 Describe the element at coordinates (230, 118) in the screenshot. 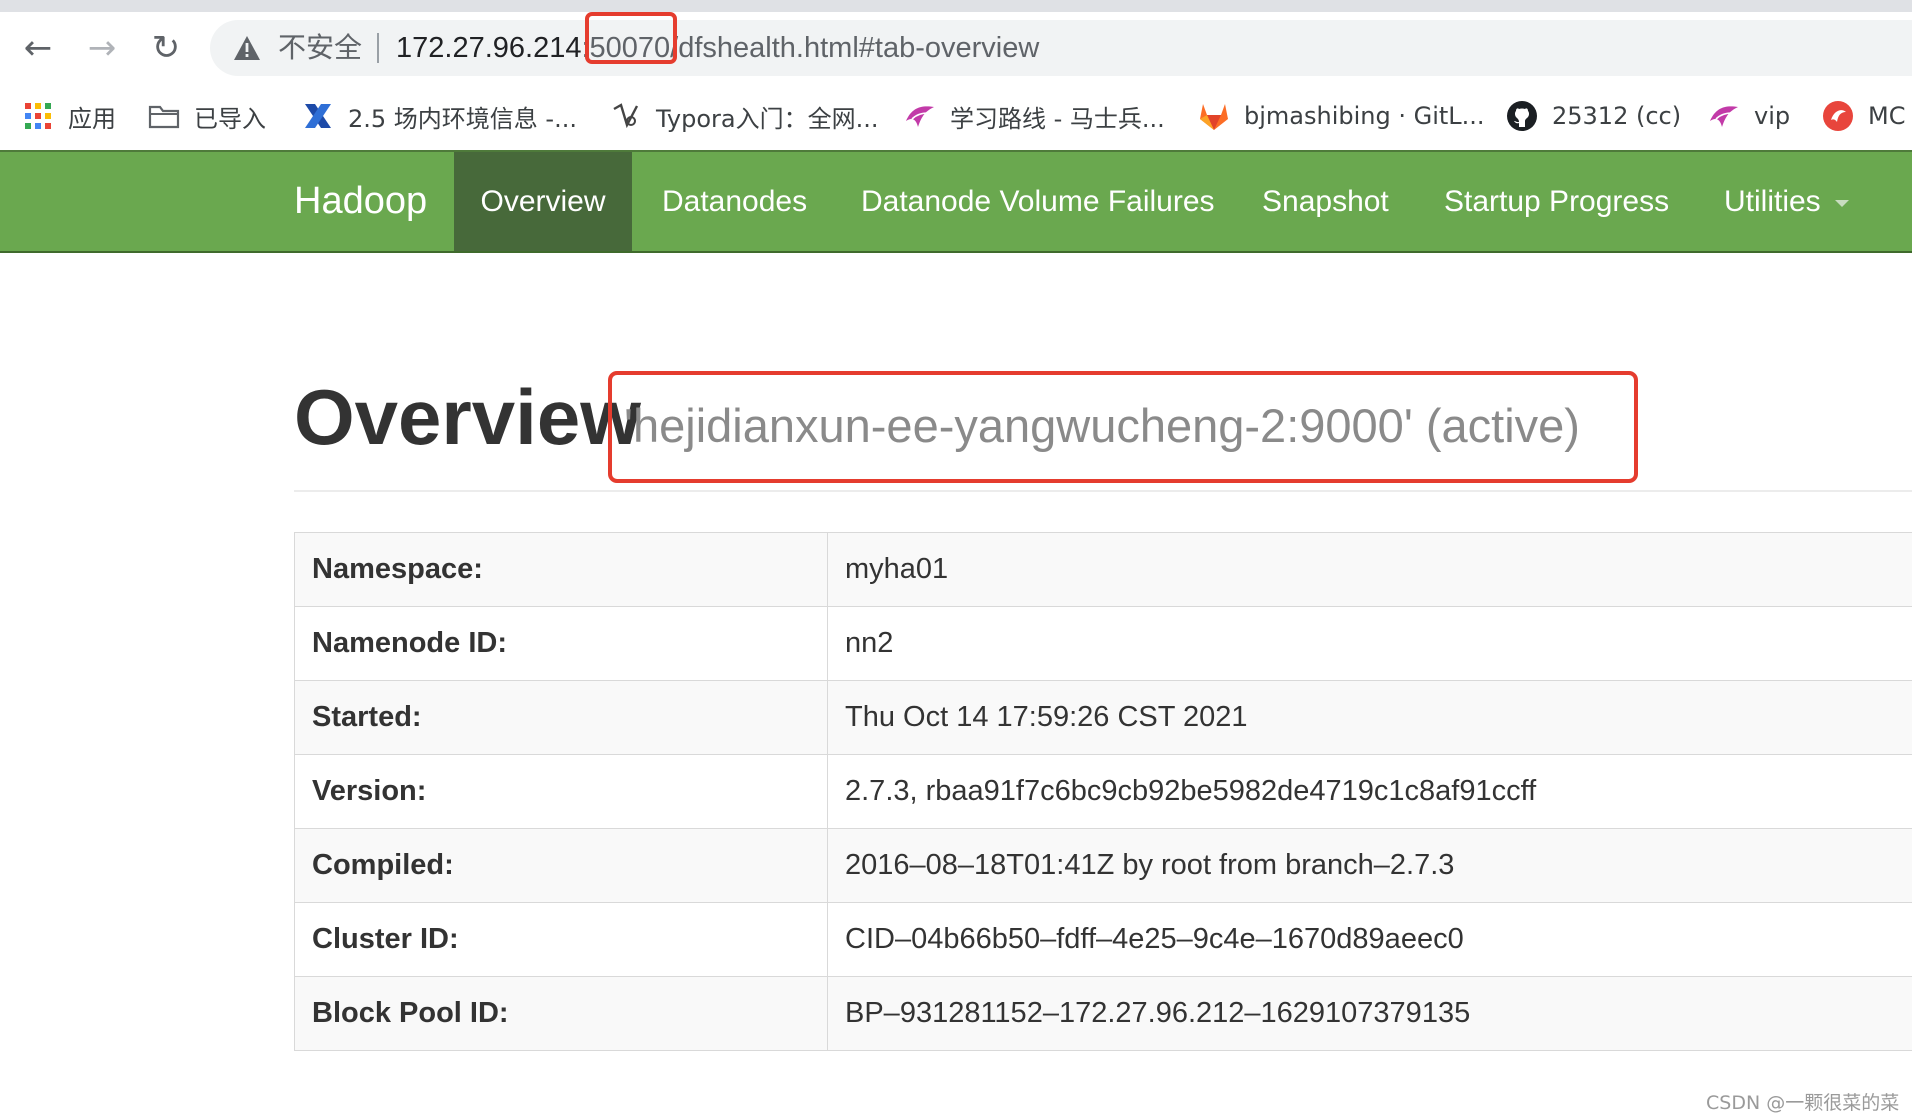

I see `bookmark-label: 已导入` at that location.